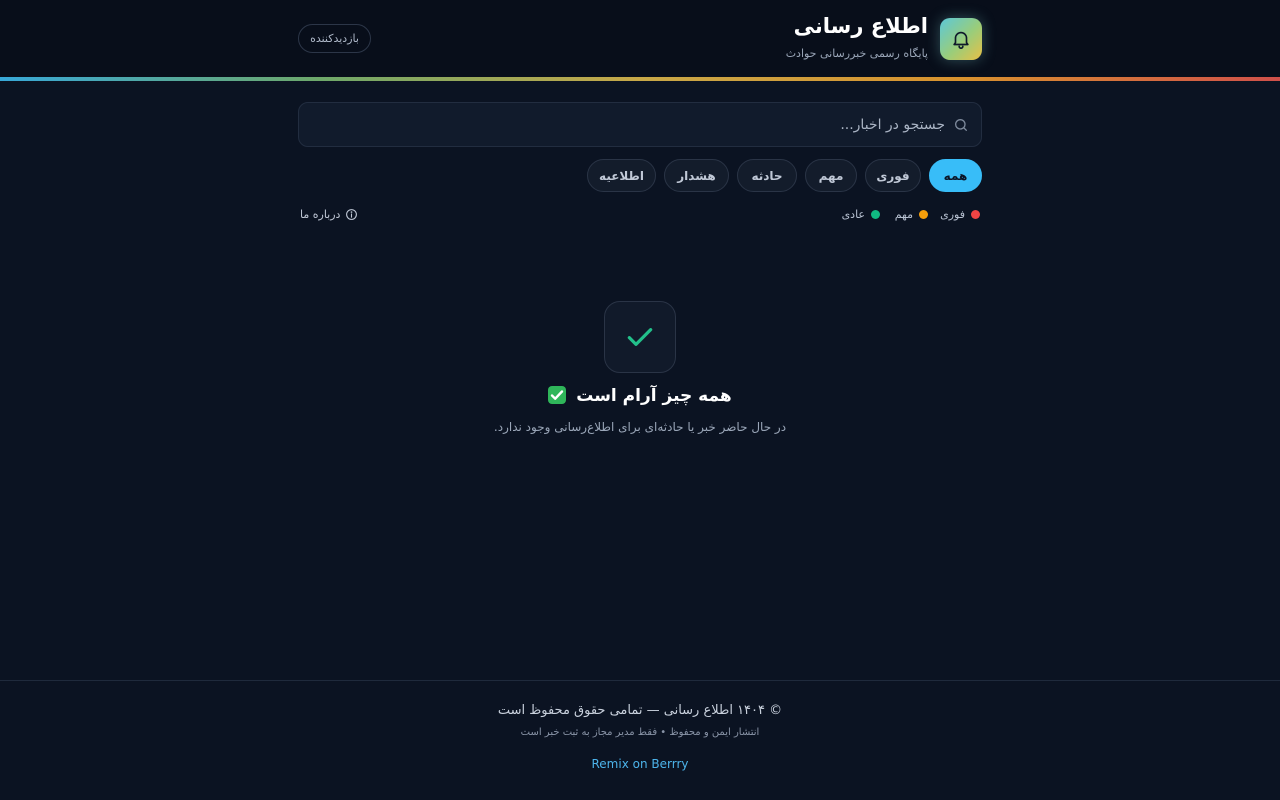 The image size is (1280, 800). What do you see at coordinates (875, 214) in the screenshot?
I see `legend-dot-normal` at bounding box center [875, 214].